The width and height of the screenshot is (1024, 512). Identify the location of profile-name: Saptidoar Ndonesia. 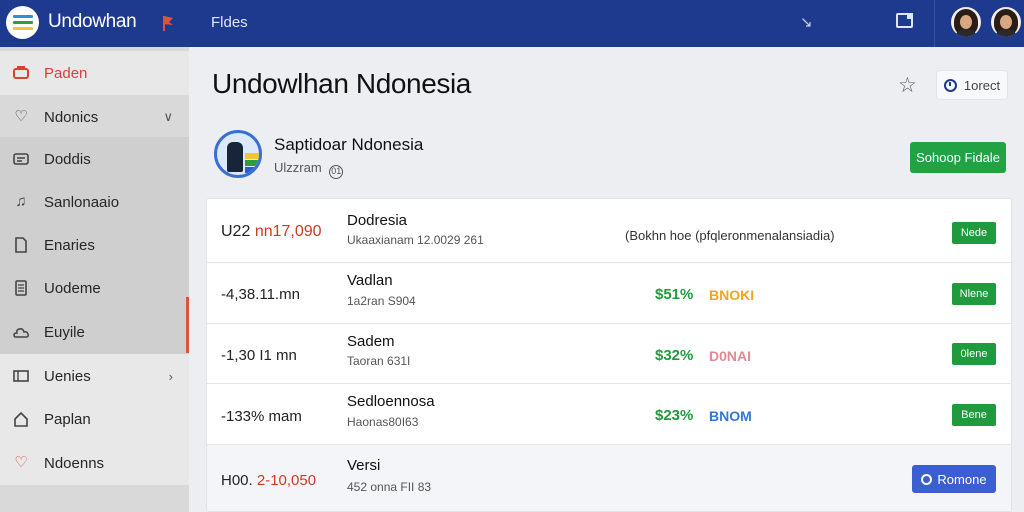
(349, 144).